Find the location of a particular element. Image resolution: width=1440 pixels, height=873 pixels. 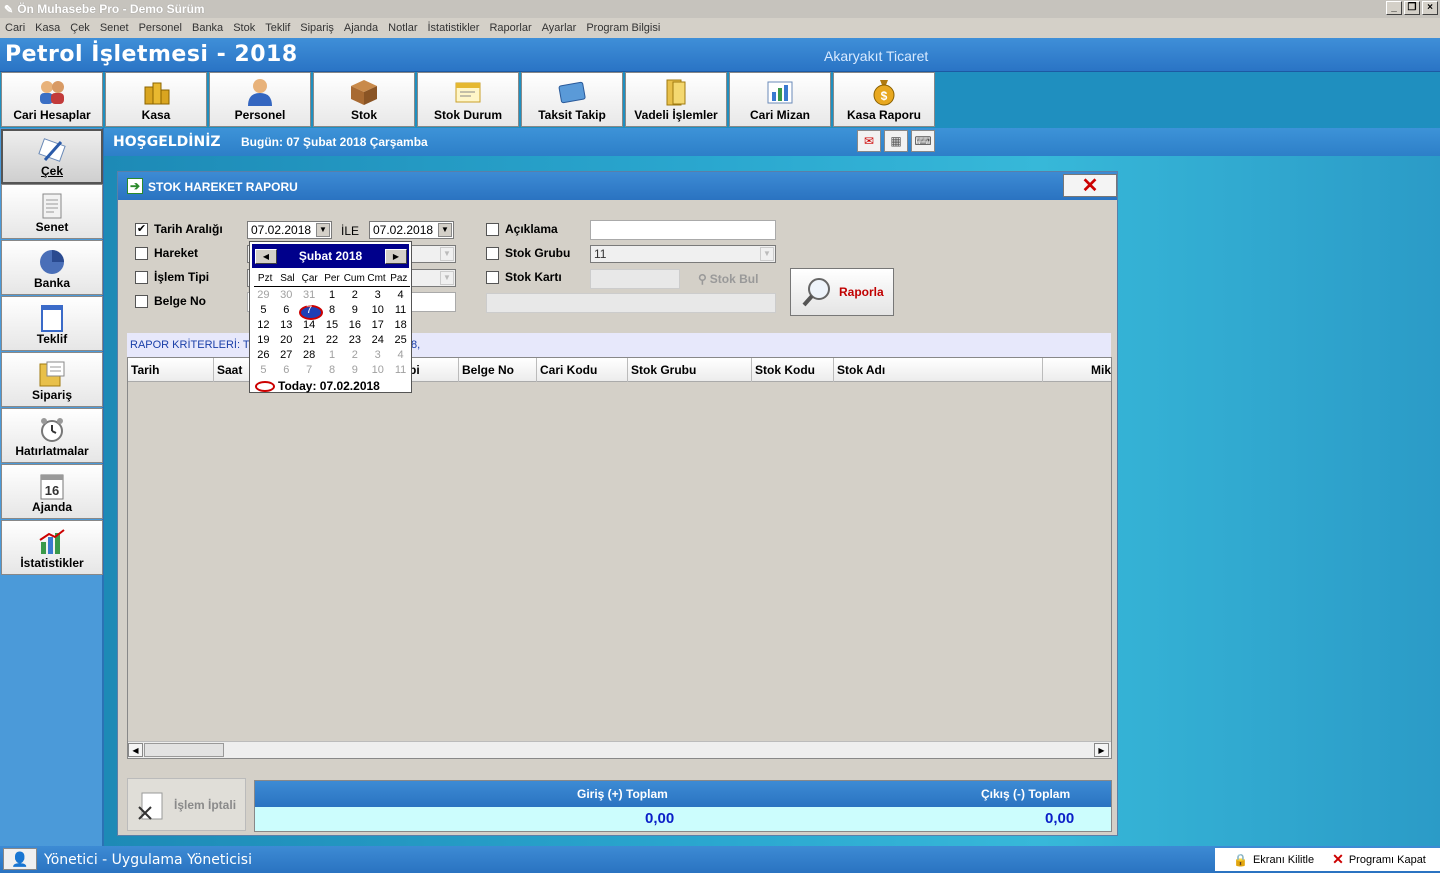

sidebar-item-siparis: Sipariş is located at coordinates (52, 379).